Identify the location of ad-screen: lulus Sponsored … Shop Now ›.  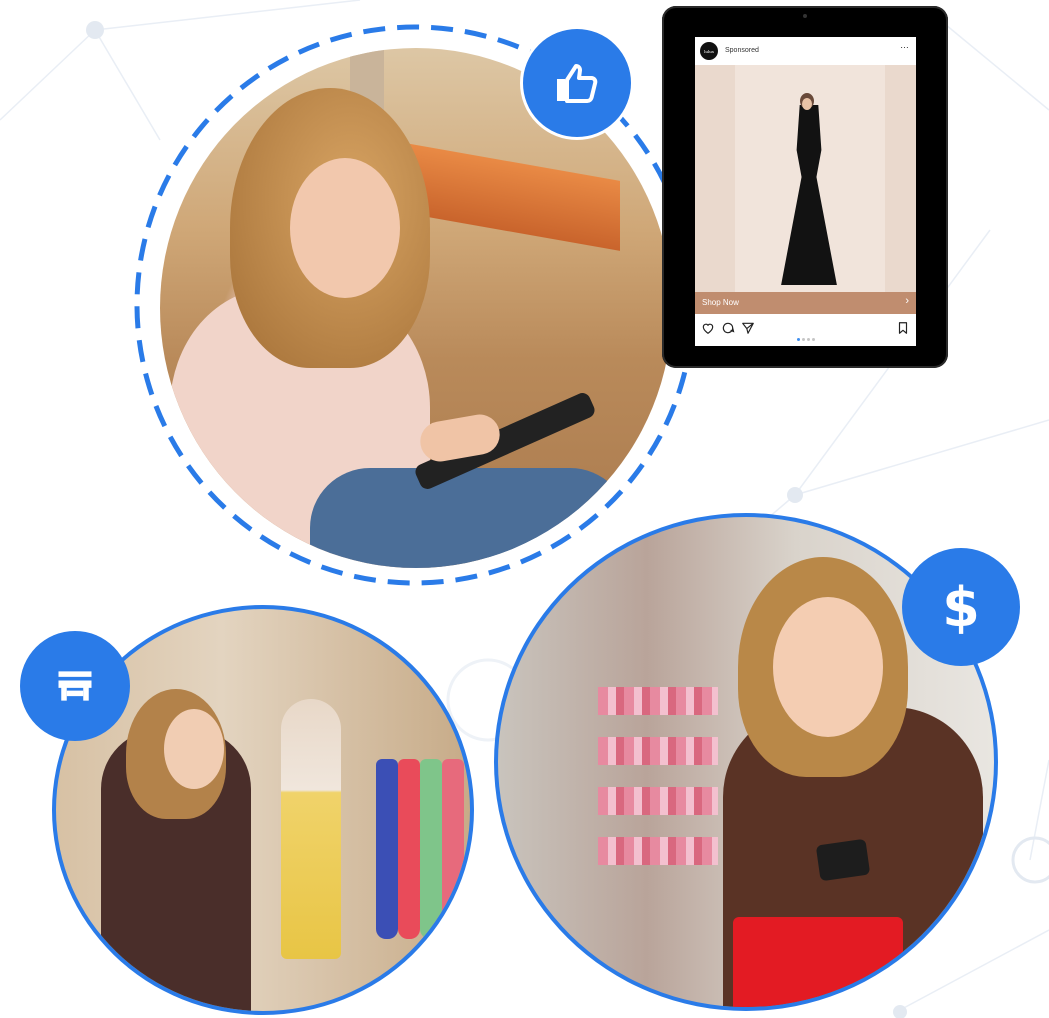
(805, 191).